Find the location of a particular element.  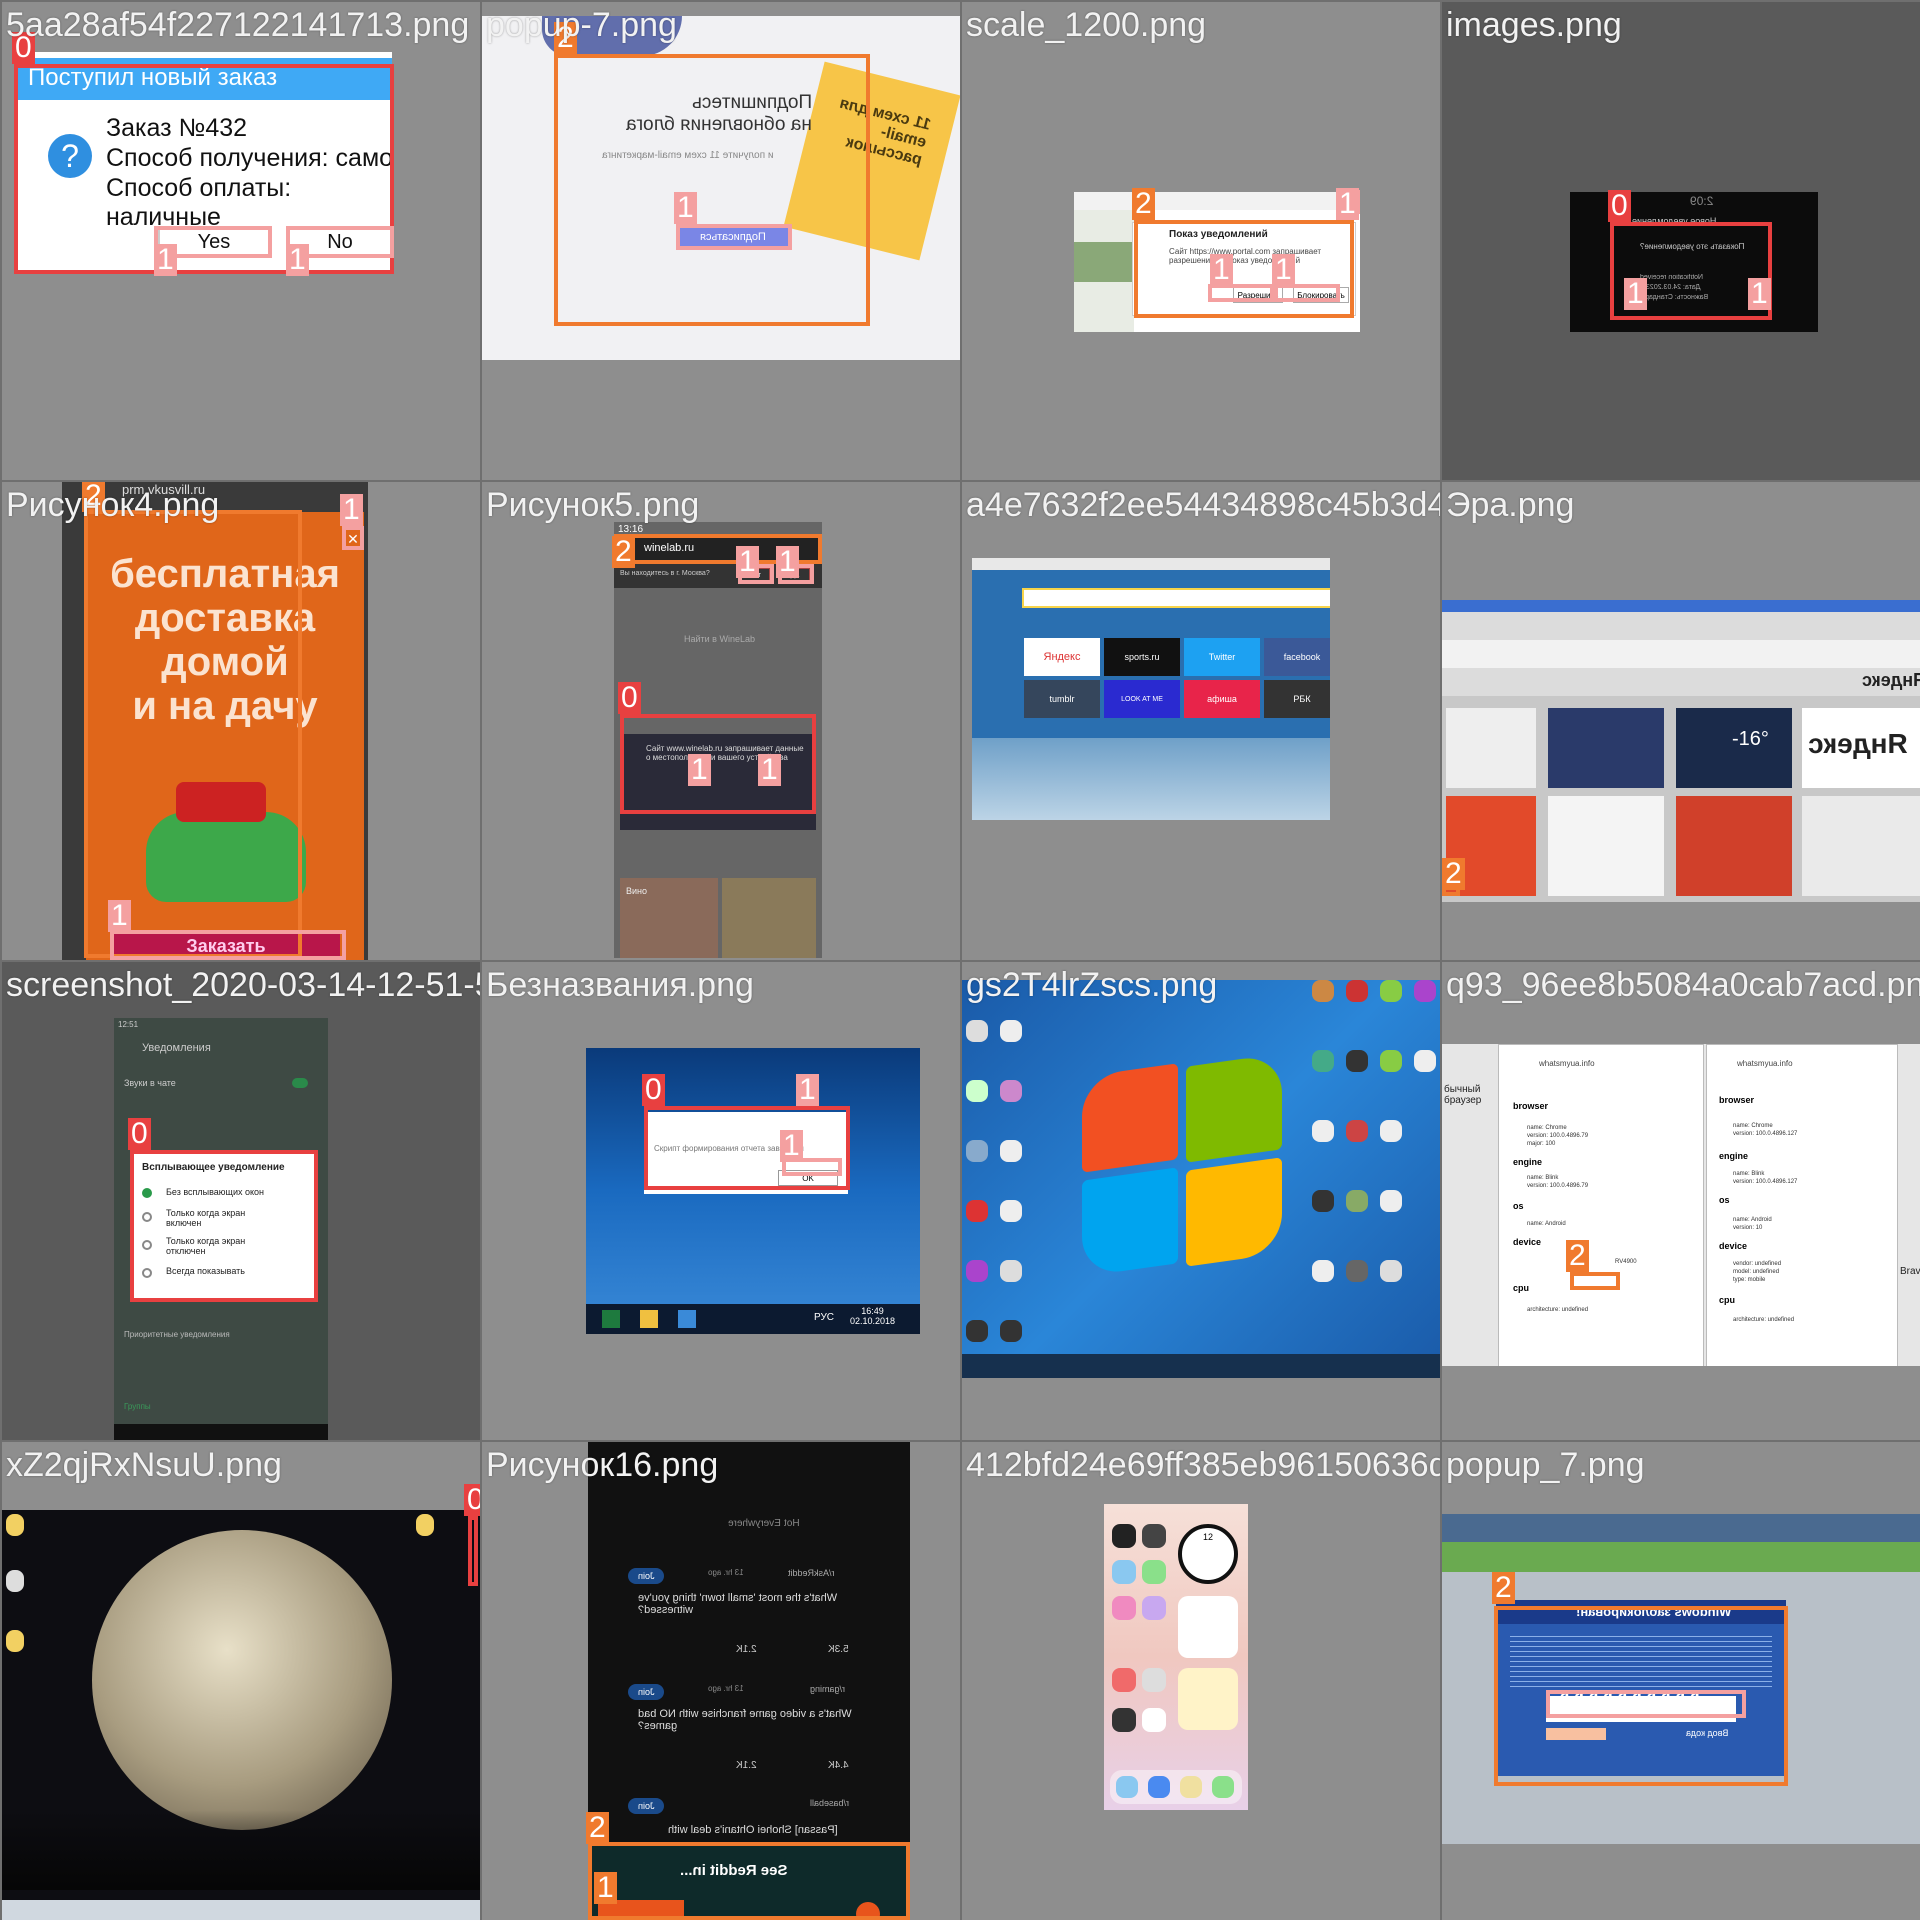

box-banner is located at coordinates (193, 734).